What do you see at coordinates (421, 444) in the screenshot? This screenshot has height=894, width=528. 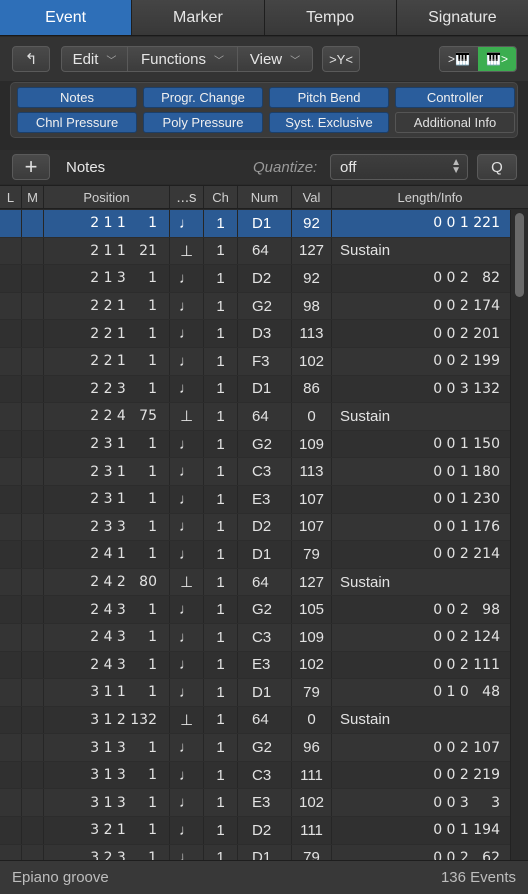 I see `cell-length-info: 0 0 1 150` at bounding box center [421, 444].